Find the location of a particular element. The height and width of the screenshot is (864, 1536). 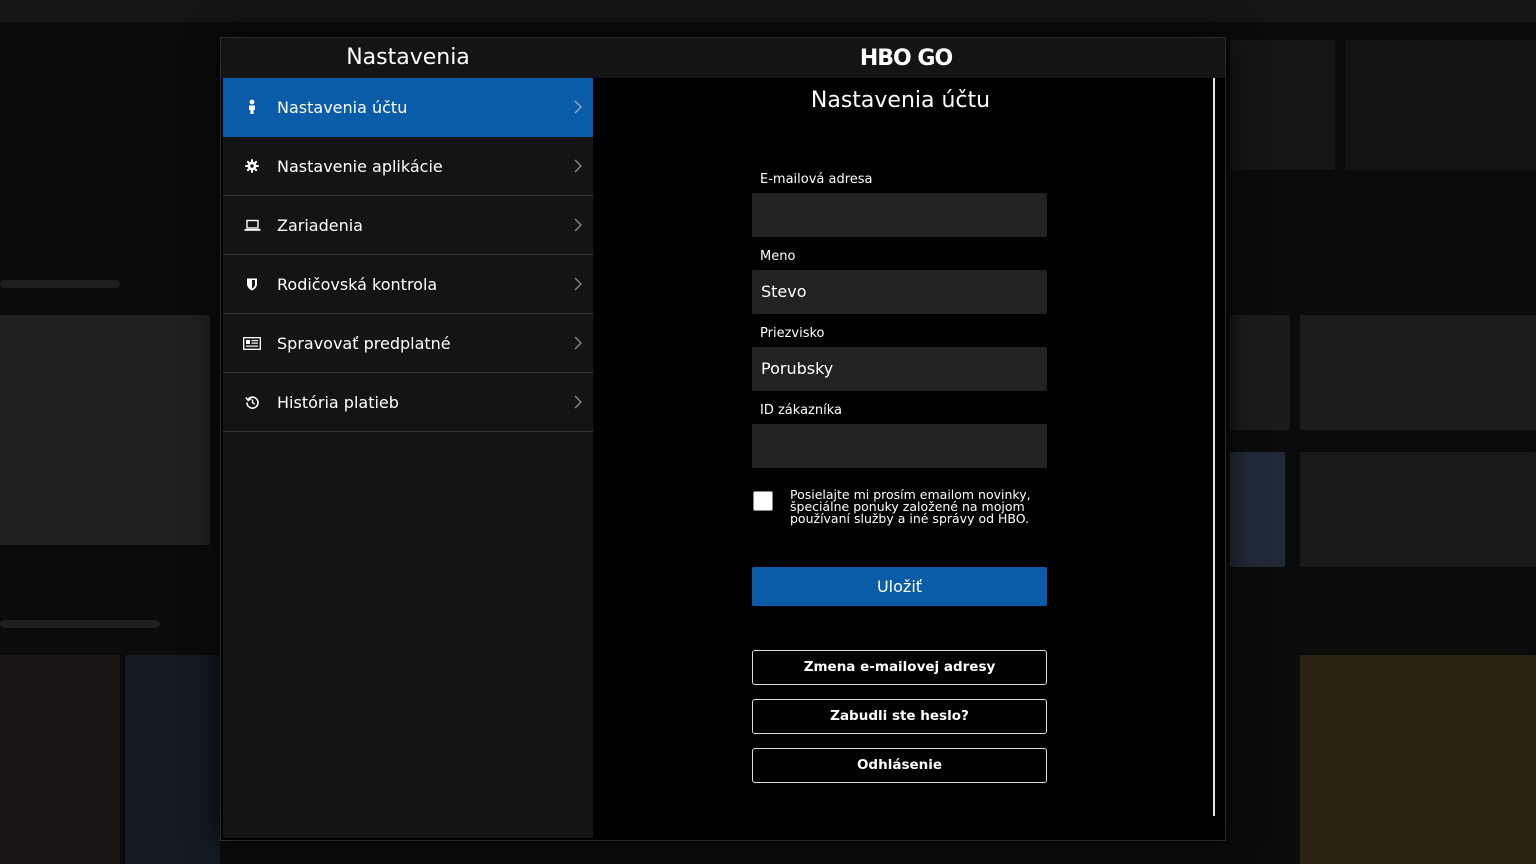

last-name-label: Priezvisko is located at coordinates (792, 333).